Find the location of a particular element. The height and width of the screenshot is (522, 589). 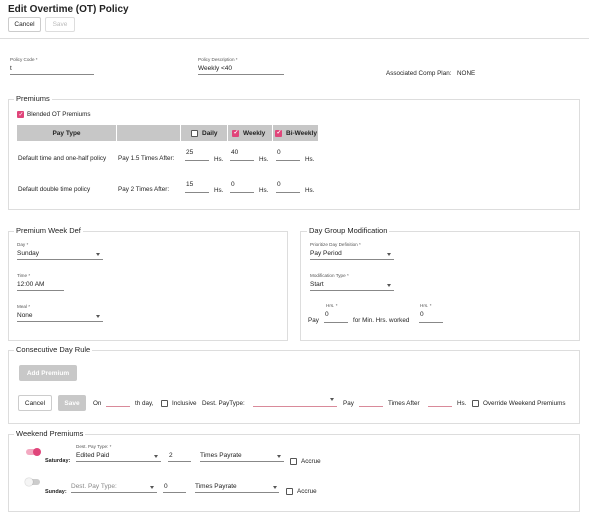

daily-checkbox is located at coordinates (194, 133).